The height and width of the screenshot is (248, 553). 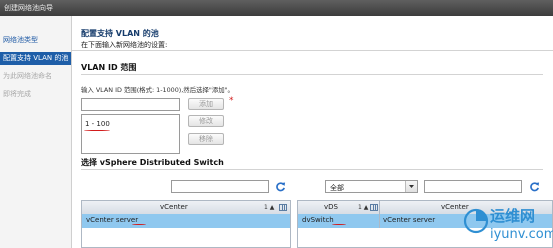 What do you see at coordinates (17, 94) in the screenshot?
I see `sidebar-item-label: 即将完成` at bounding box center [17, 94].